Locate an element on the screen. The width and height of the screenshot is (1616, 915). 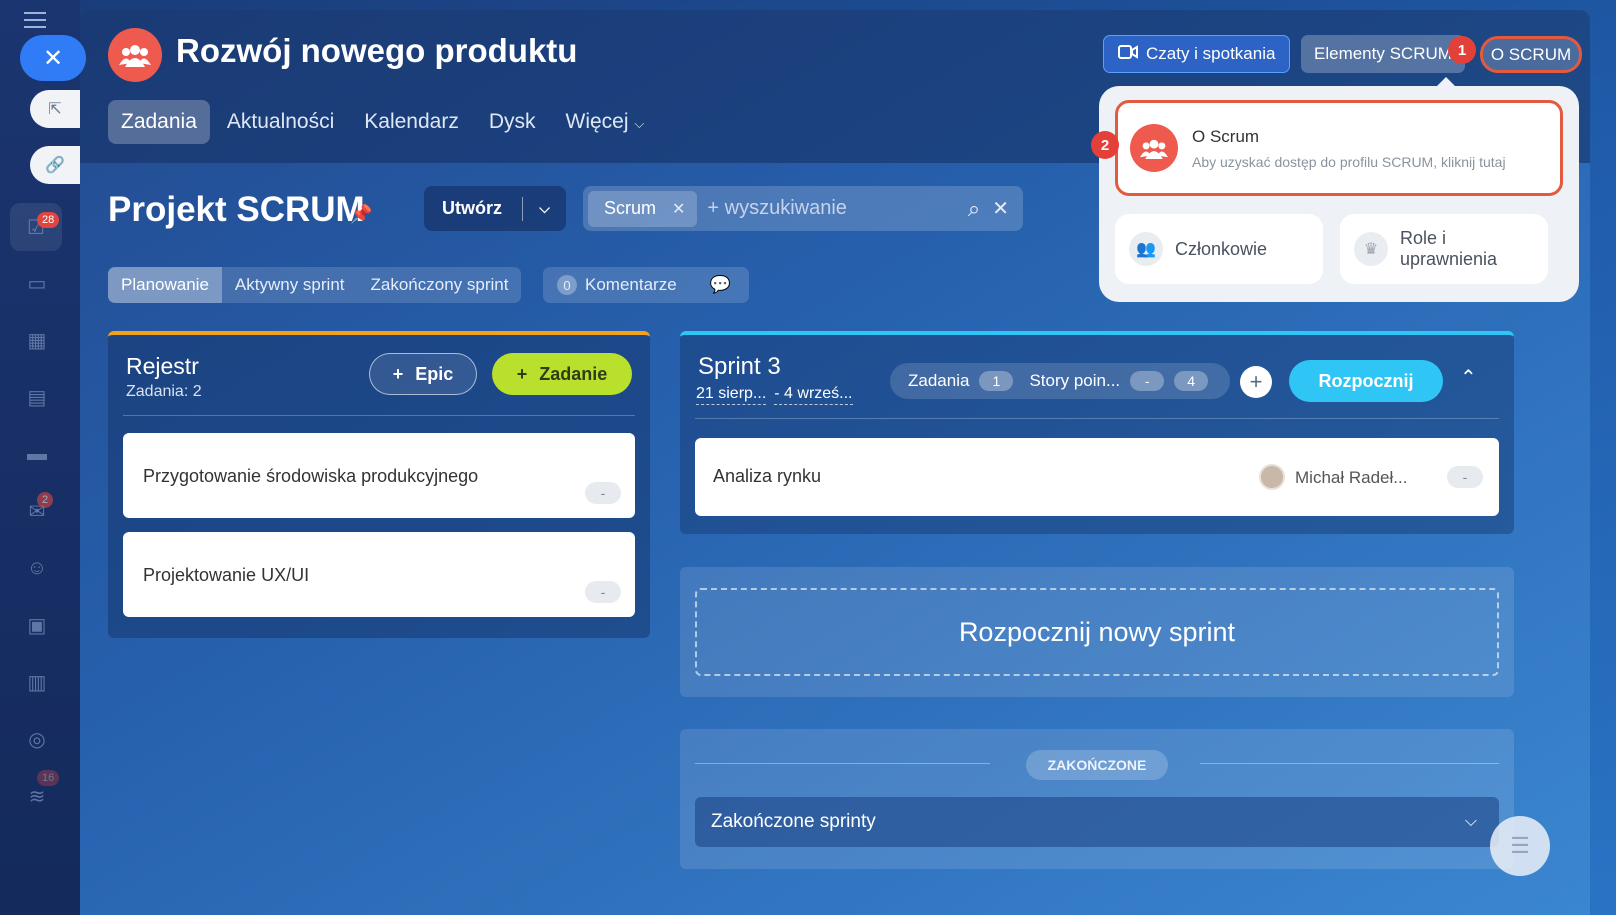
chat-icon: ▭ is located at coordinates (37, 283).